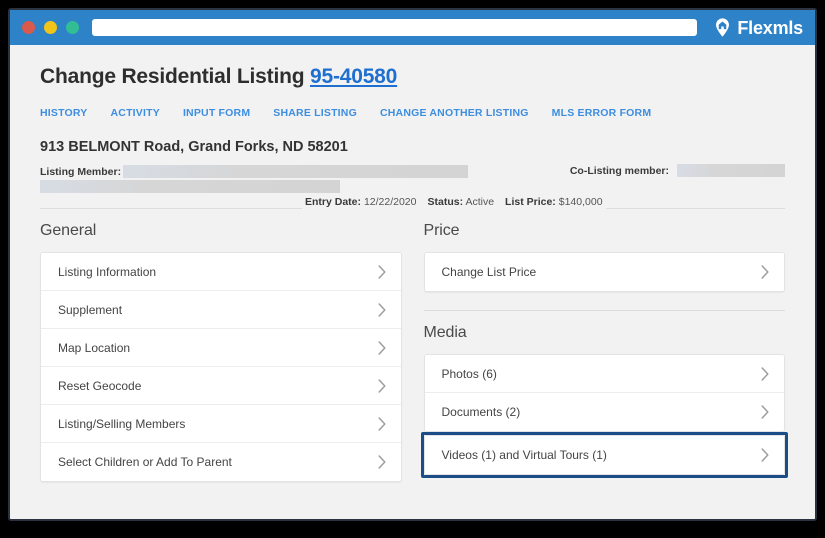 This screenshot has width=825, height=538. Describe the element at coordinates (353, 76) in the screenshot. I see `listing-number-link: 95-40580` at that location.